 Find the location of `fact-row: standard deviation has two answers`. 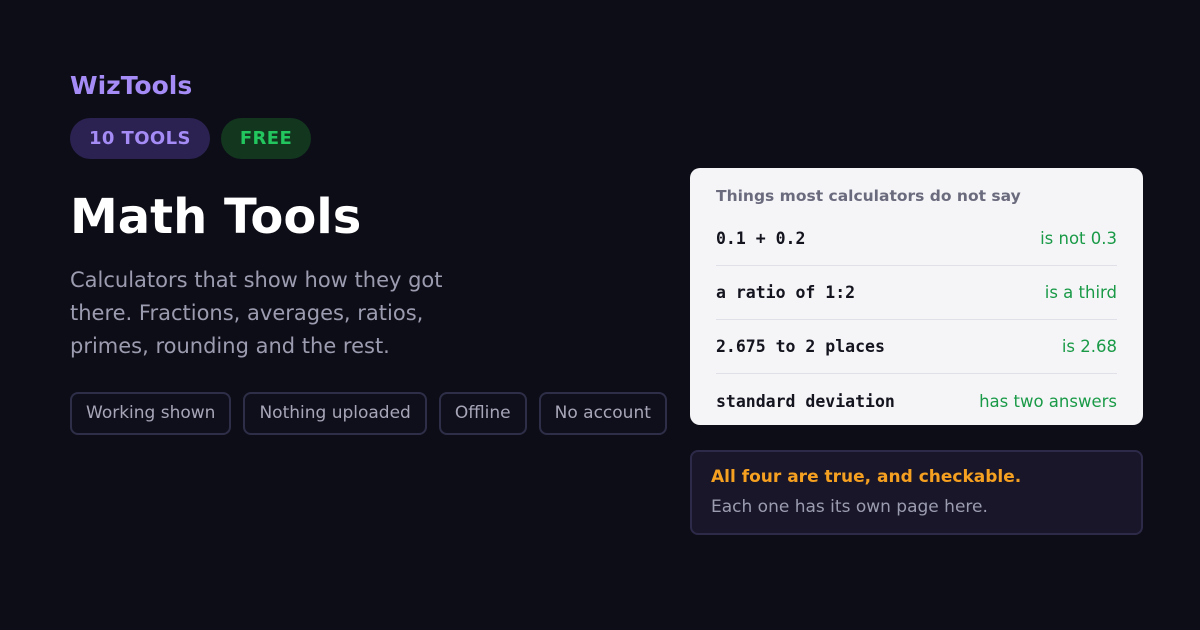

fact-row: standard deviation has two answers is located at coordinates (916, 399).